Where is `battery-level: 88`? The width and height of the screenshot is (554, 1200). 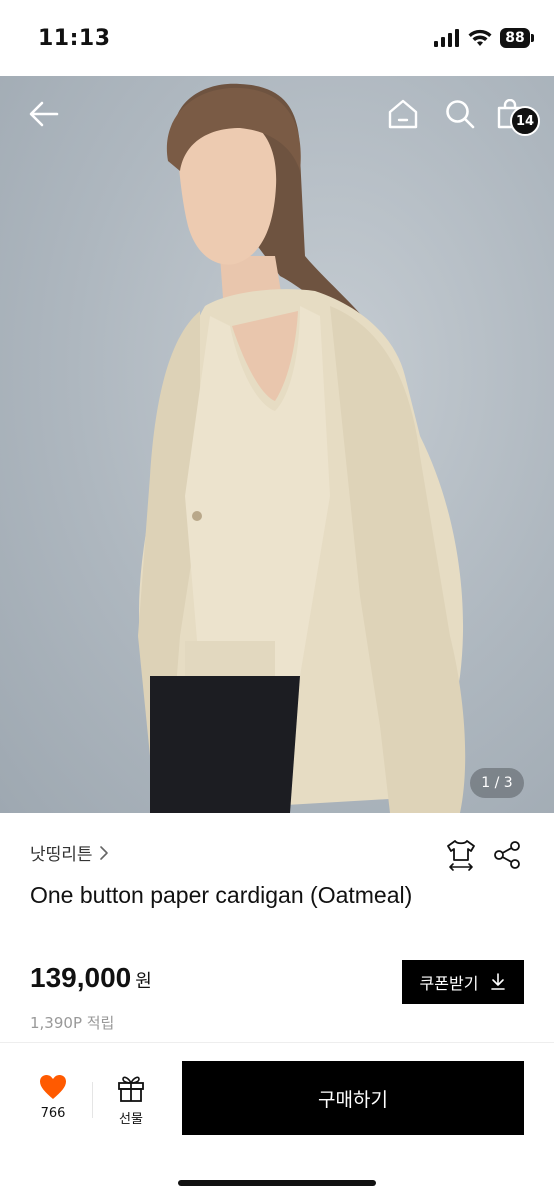
battery-level: 88 is located at coordinates (515, 38).